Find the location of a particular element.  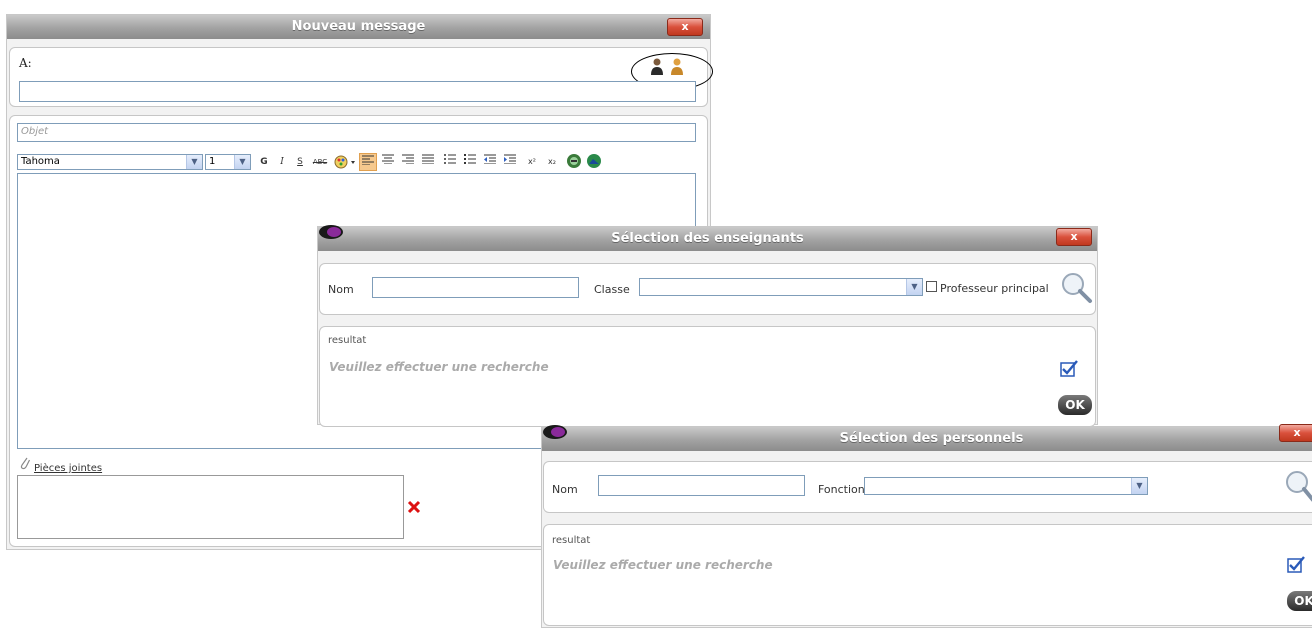

align-center-icon is located at coordinates (388, 162).